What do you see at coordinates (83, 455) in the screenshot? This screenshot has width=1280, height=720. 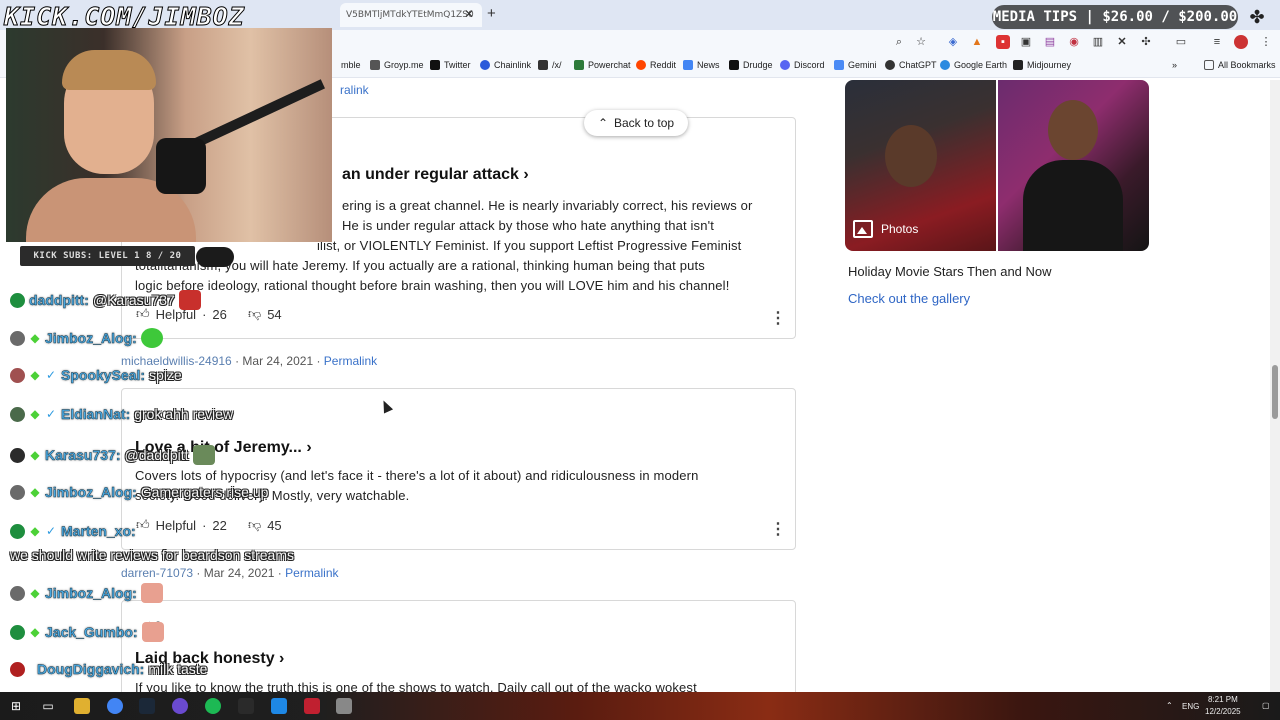 I see `chat-username: Karasu737:` at bounding box center [83, 455].